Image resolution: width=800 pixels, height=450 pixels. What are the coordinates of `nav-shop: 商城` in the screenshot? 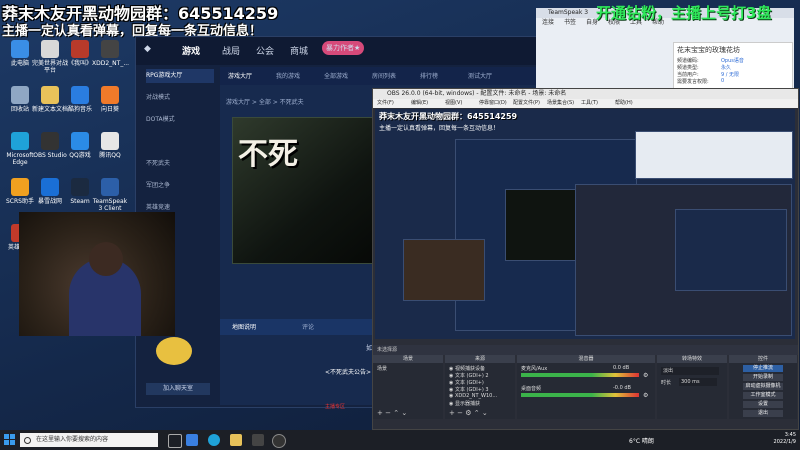 It's located at (299, 50).